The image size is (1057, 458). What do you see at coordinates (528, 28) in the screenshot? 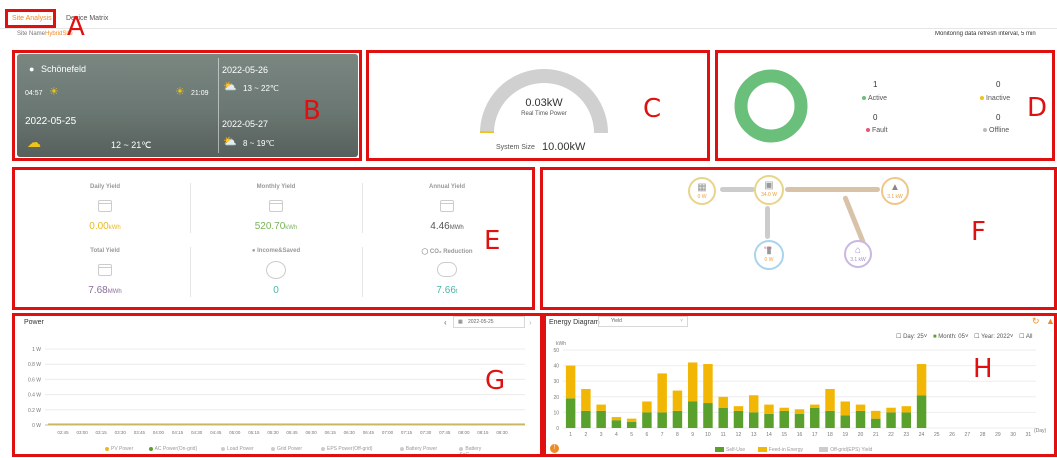
I see `tab-bar-divider` at bounding box center [528, 28].